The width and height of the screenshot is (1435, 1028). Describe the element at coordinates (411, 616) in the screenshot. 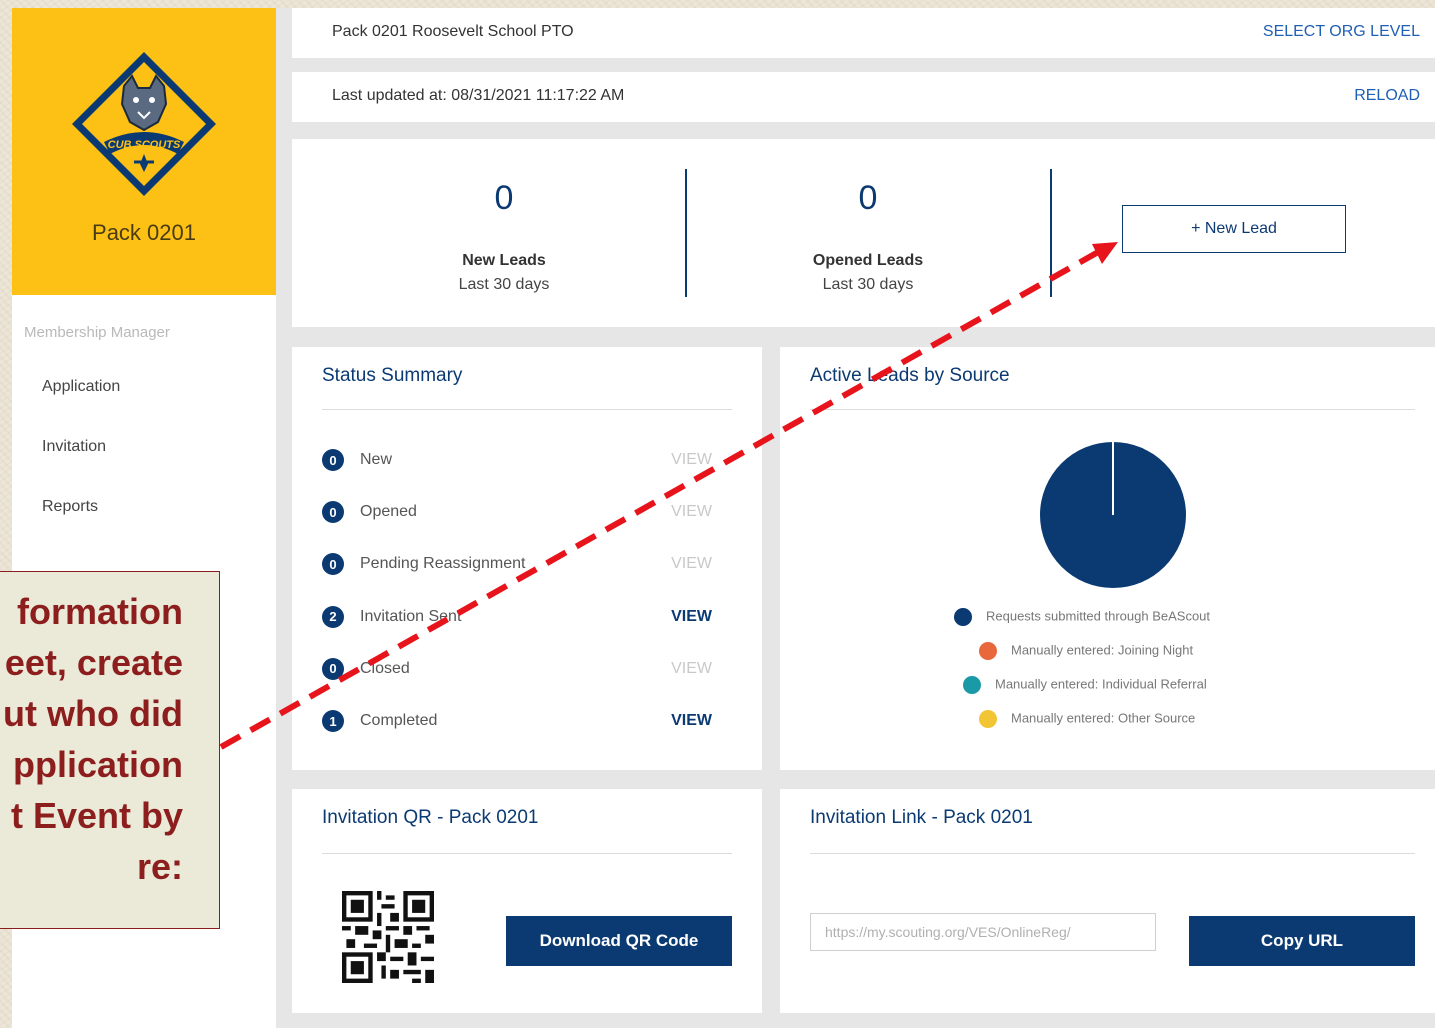

I see `status-label: Invitation Sent` at that location.